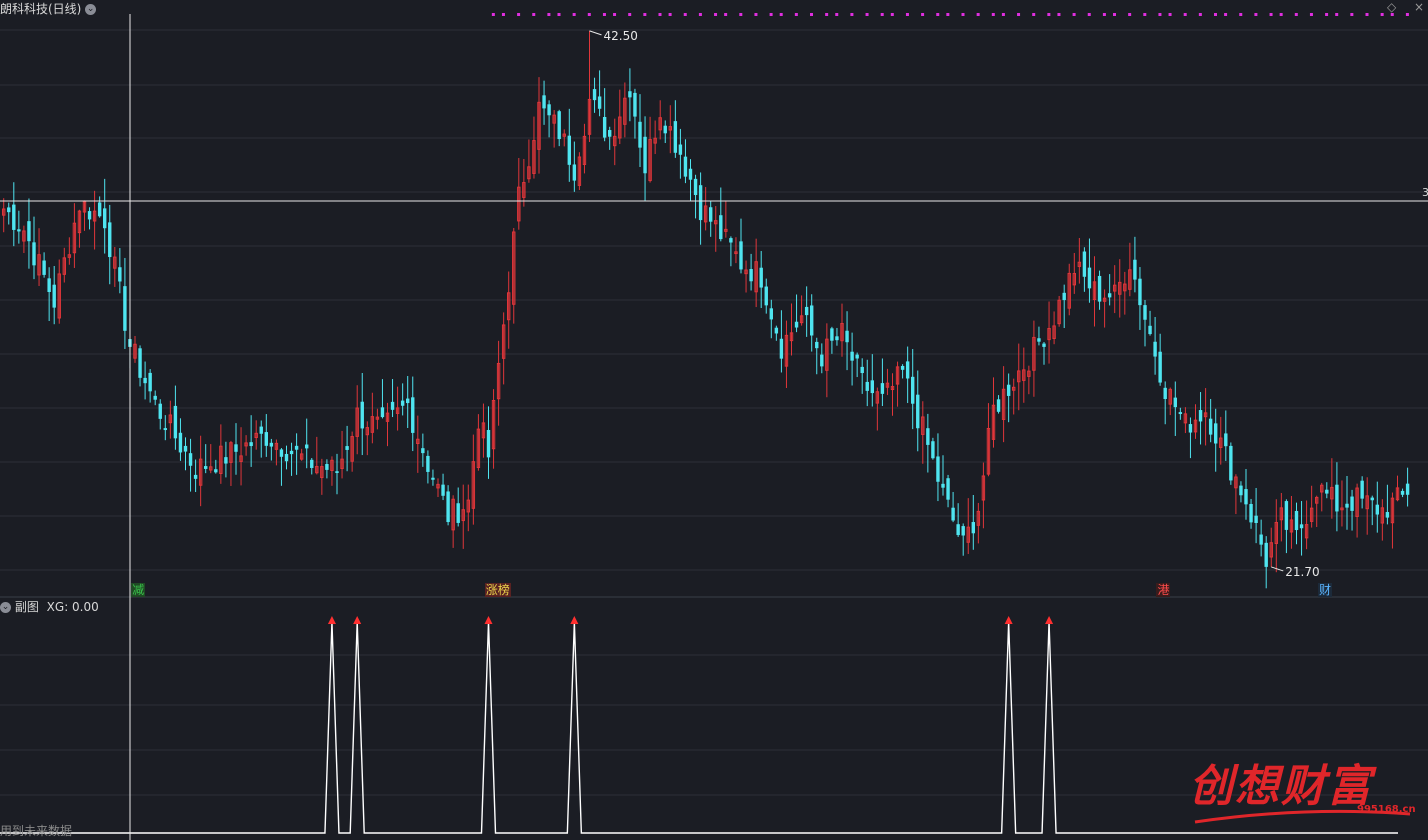 This screenshot has width=1428, height=840. What do you see at coordinates (49, 606) in the screenshot?
I see `subchart-header: ⌄ 副图 XG: 0.00` at bounding box center [49, 606].